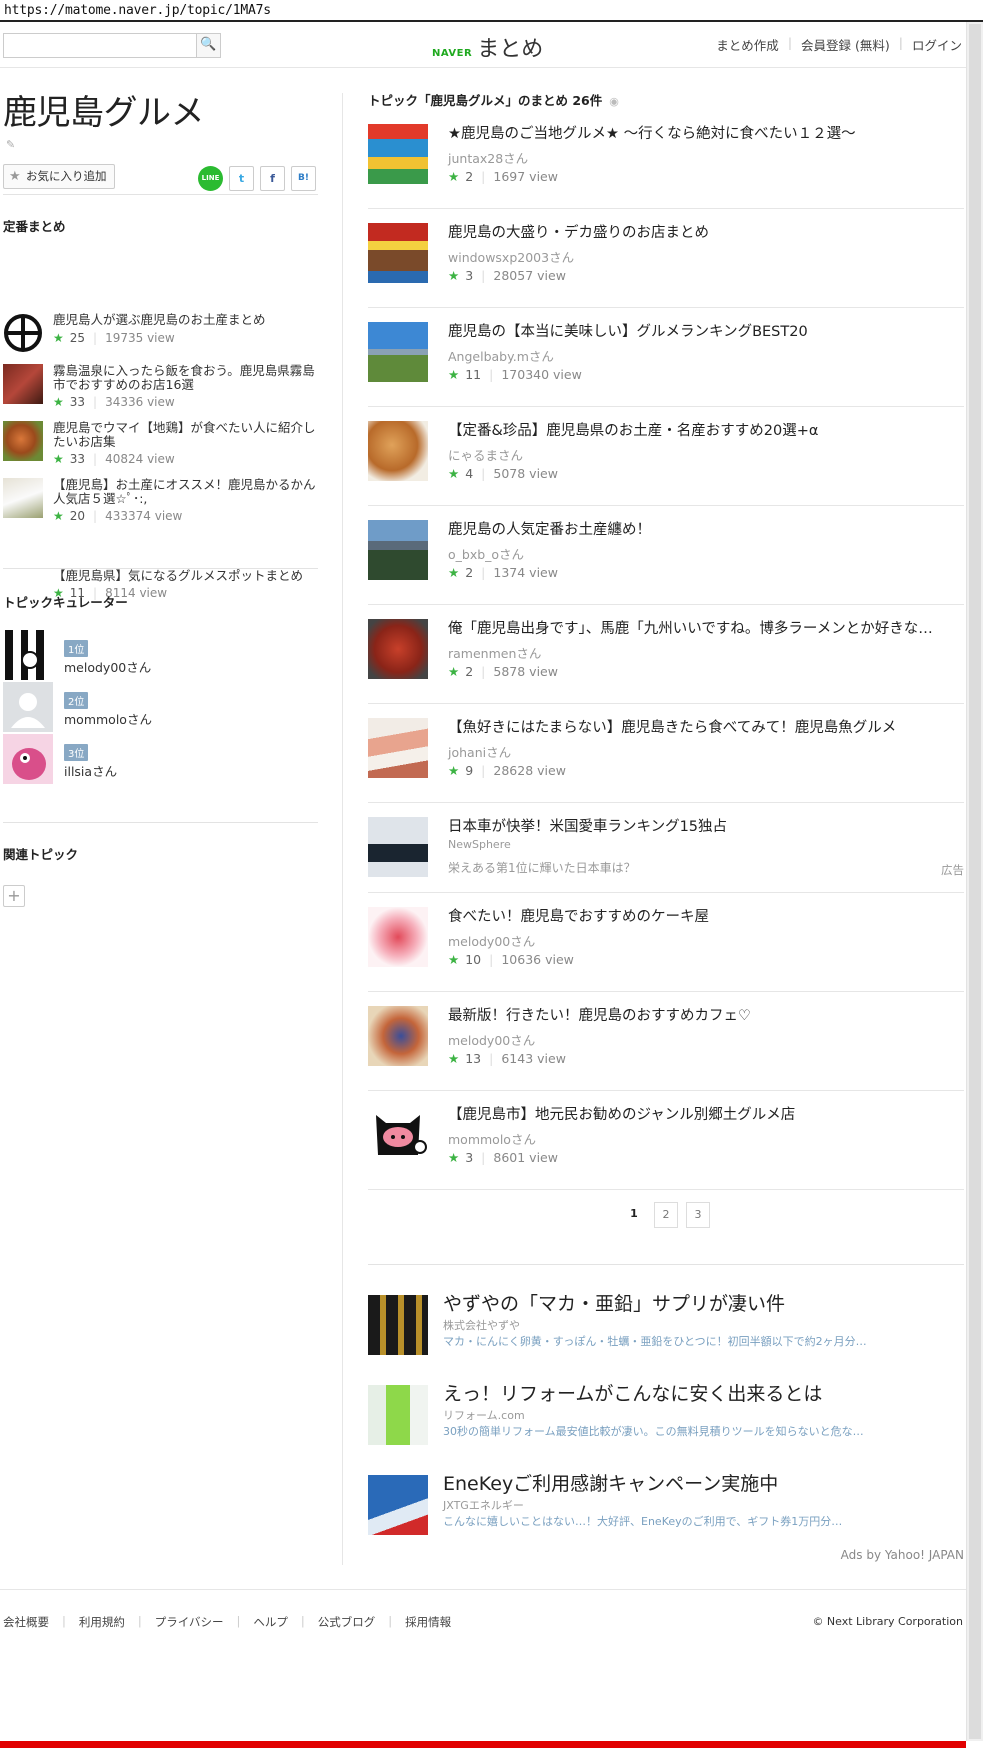  What do you see at coordinates (501, 355) in the screenshot?
I see `entry-author: Angelbaby.mさん` at bounding box center [501, 355].